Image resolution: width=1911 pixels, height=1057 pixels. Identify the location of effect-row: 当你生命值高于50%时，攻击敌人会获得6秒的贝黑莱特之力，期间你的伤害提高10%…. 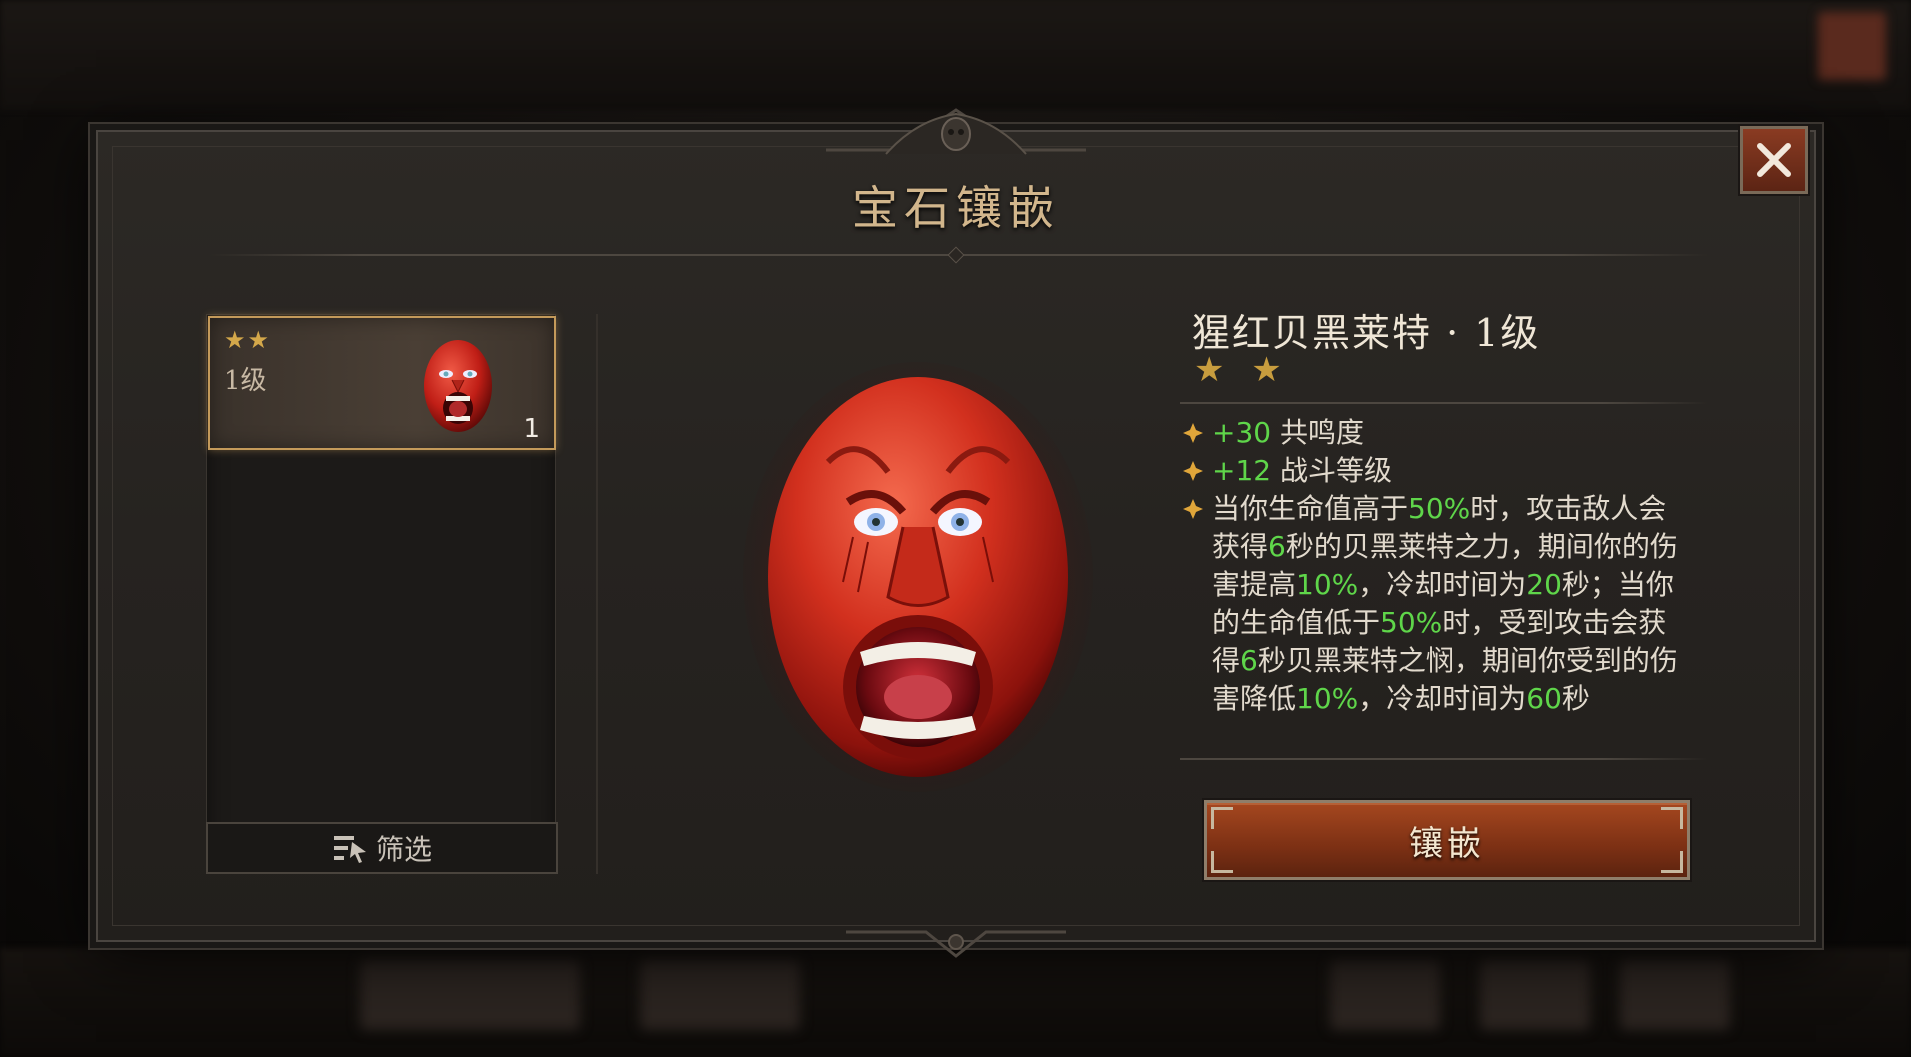
(1444, 604).